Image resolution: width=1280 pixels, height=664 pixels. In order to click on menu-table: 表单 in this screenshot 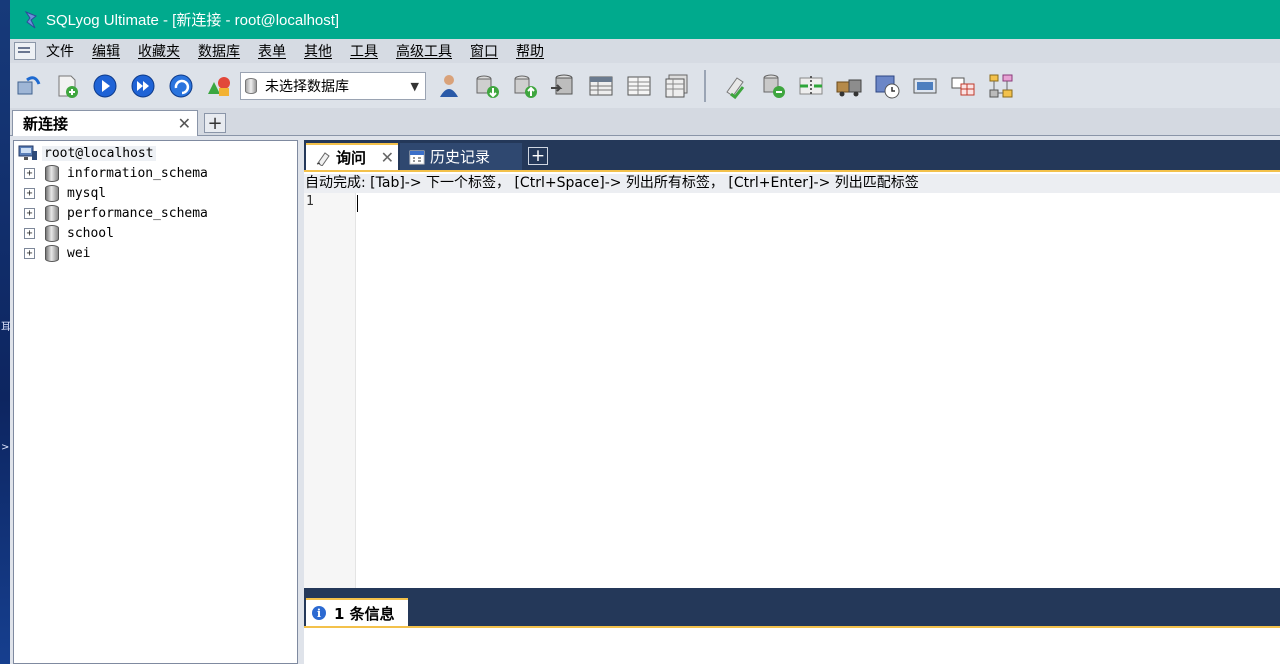, I will do `click(272, 51)`.